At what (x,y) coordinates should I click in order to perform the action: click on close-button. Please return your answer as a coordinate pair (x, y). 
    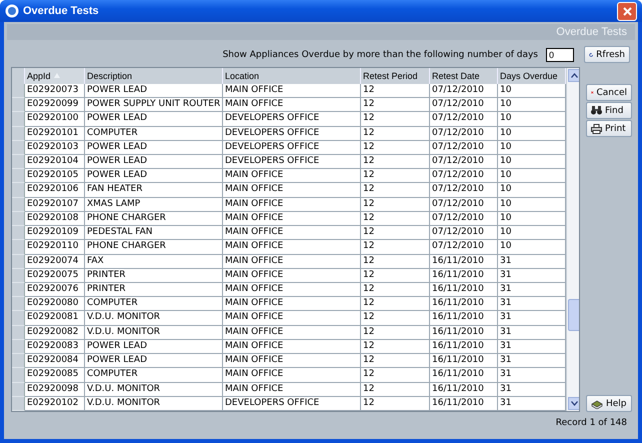
    Looking at the image, I should click on (627, 11).